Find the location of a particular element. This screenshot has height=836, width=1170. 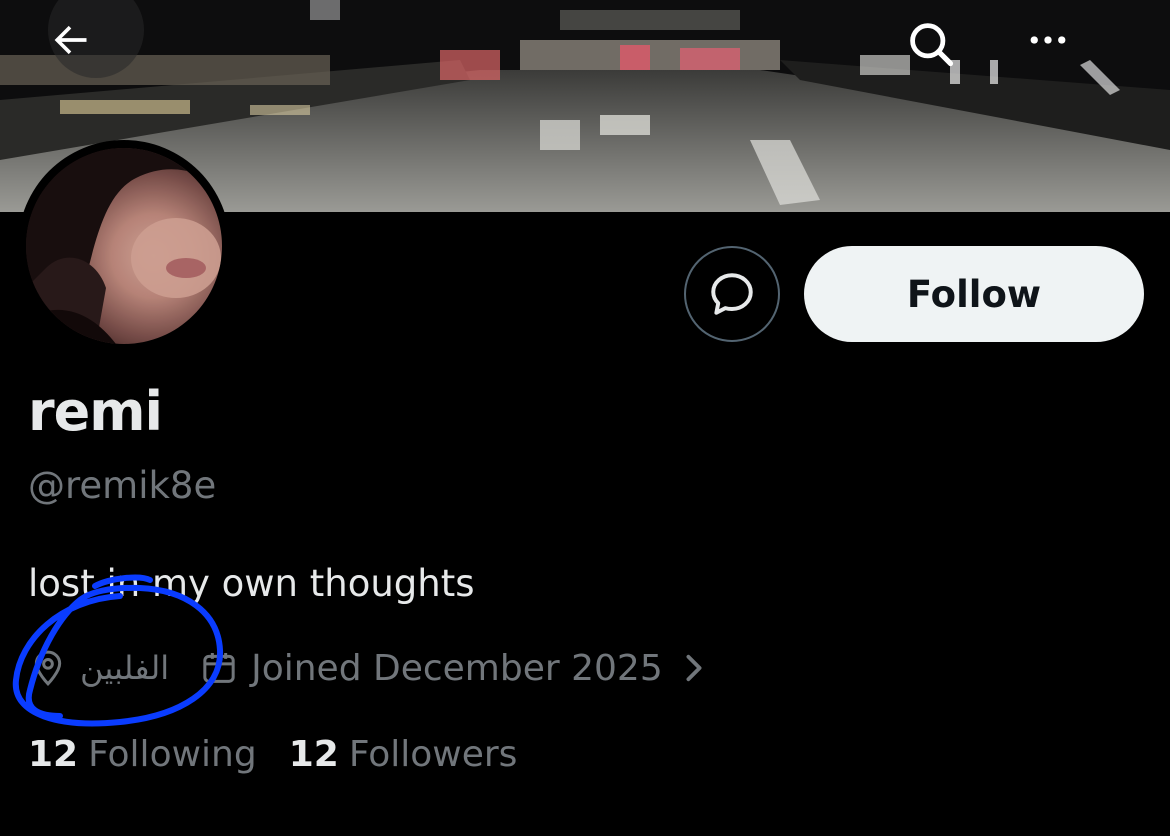

following-count: 12 is located at coordinates (53, 754).